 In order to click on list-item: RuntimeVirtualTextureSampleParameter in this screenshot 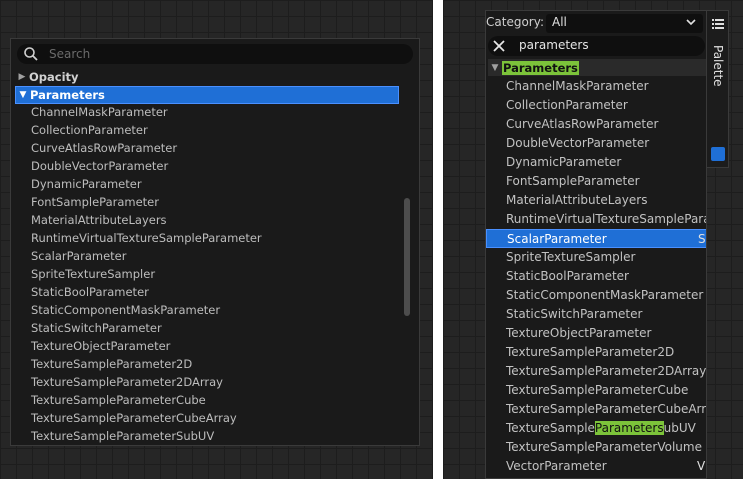, I will do `click(216, 238)`.